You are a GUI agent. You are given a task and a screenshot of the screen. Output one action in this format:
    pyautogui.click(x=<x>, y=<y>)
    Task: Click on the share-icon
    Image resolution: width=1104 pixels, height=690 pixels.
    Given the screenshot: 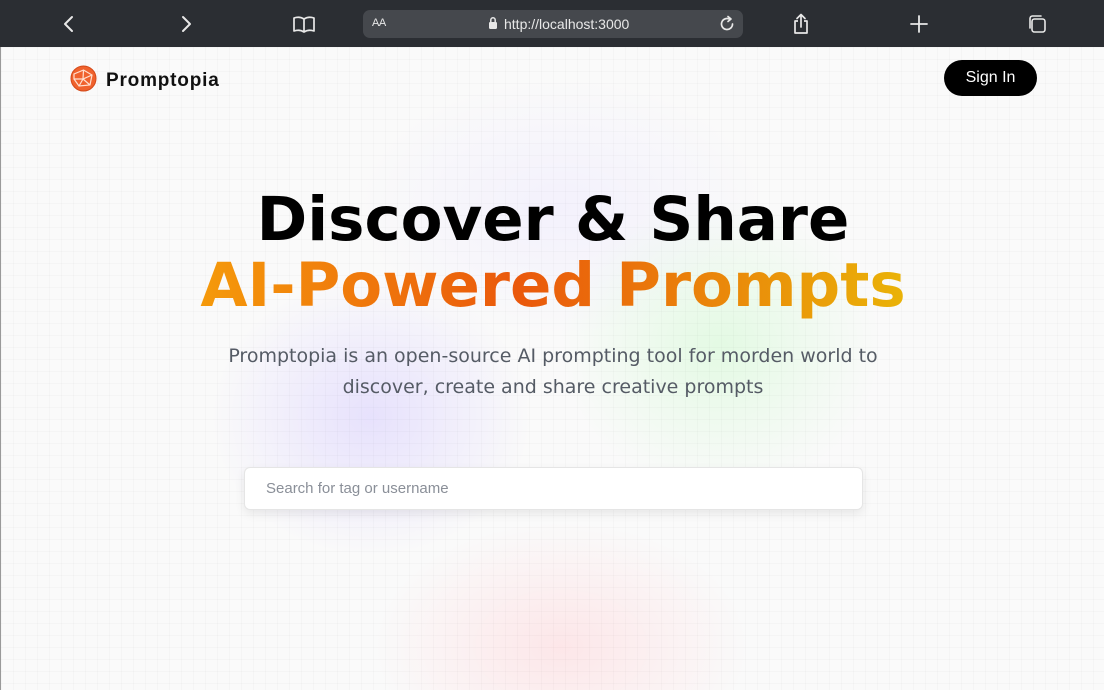 What is the action you would take?
    pyautogui.click(x=801, y=24)
    